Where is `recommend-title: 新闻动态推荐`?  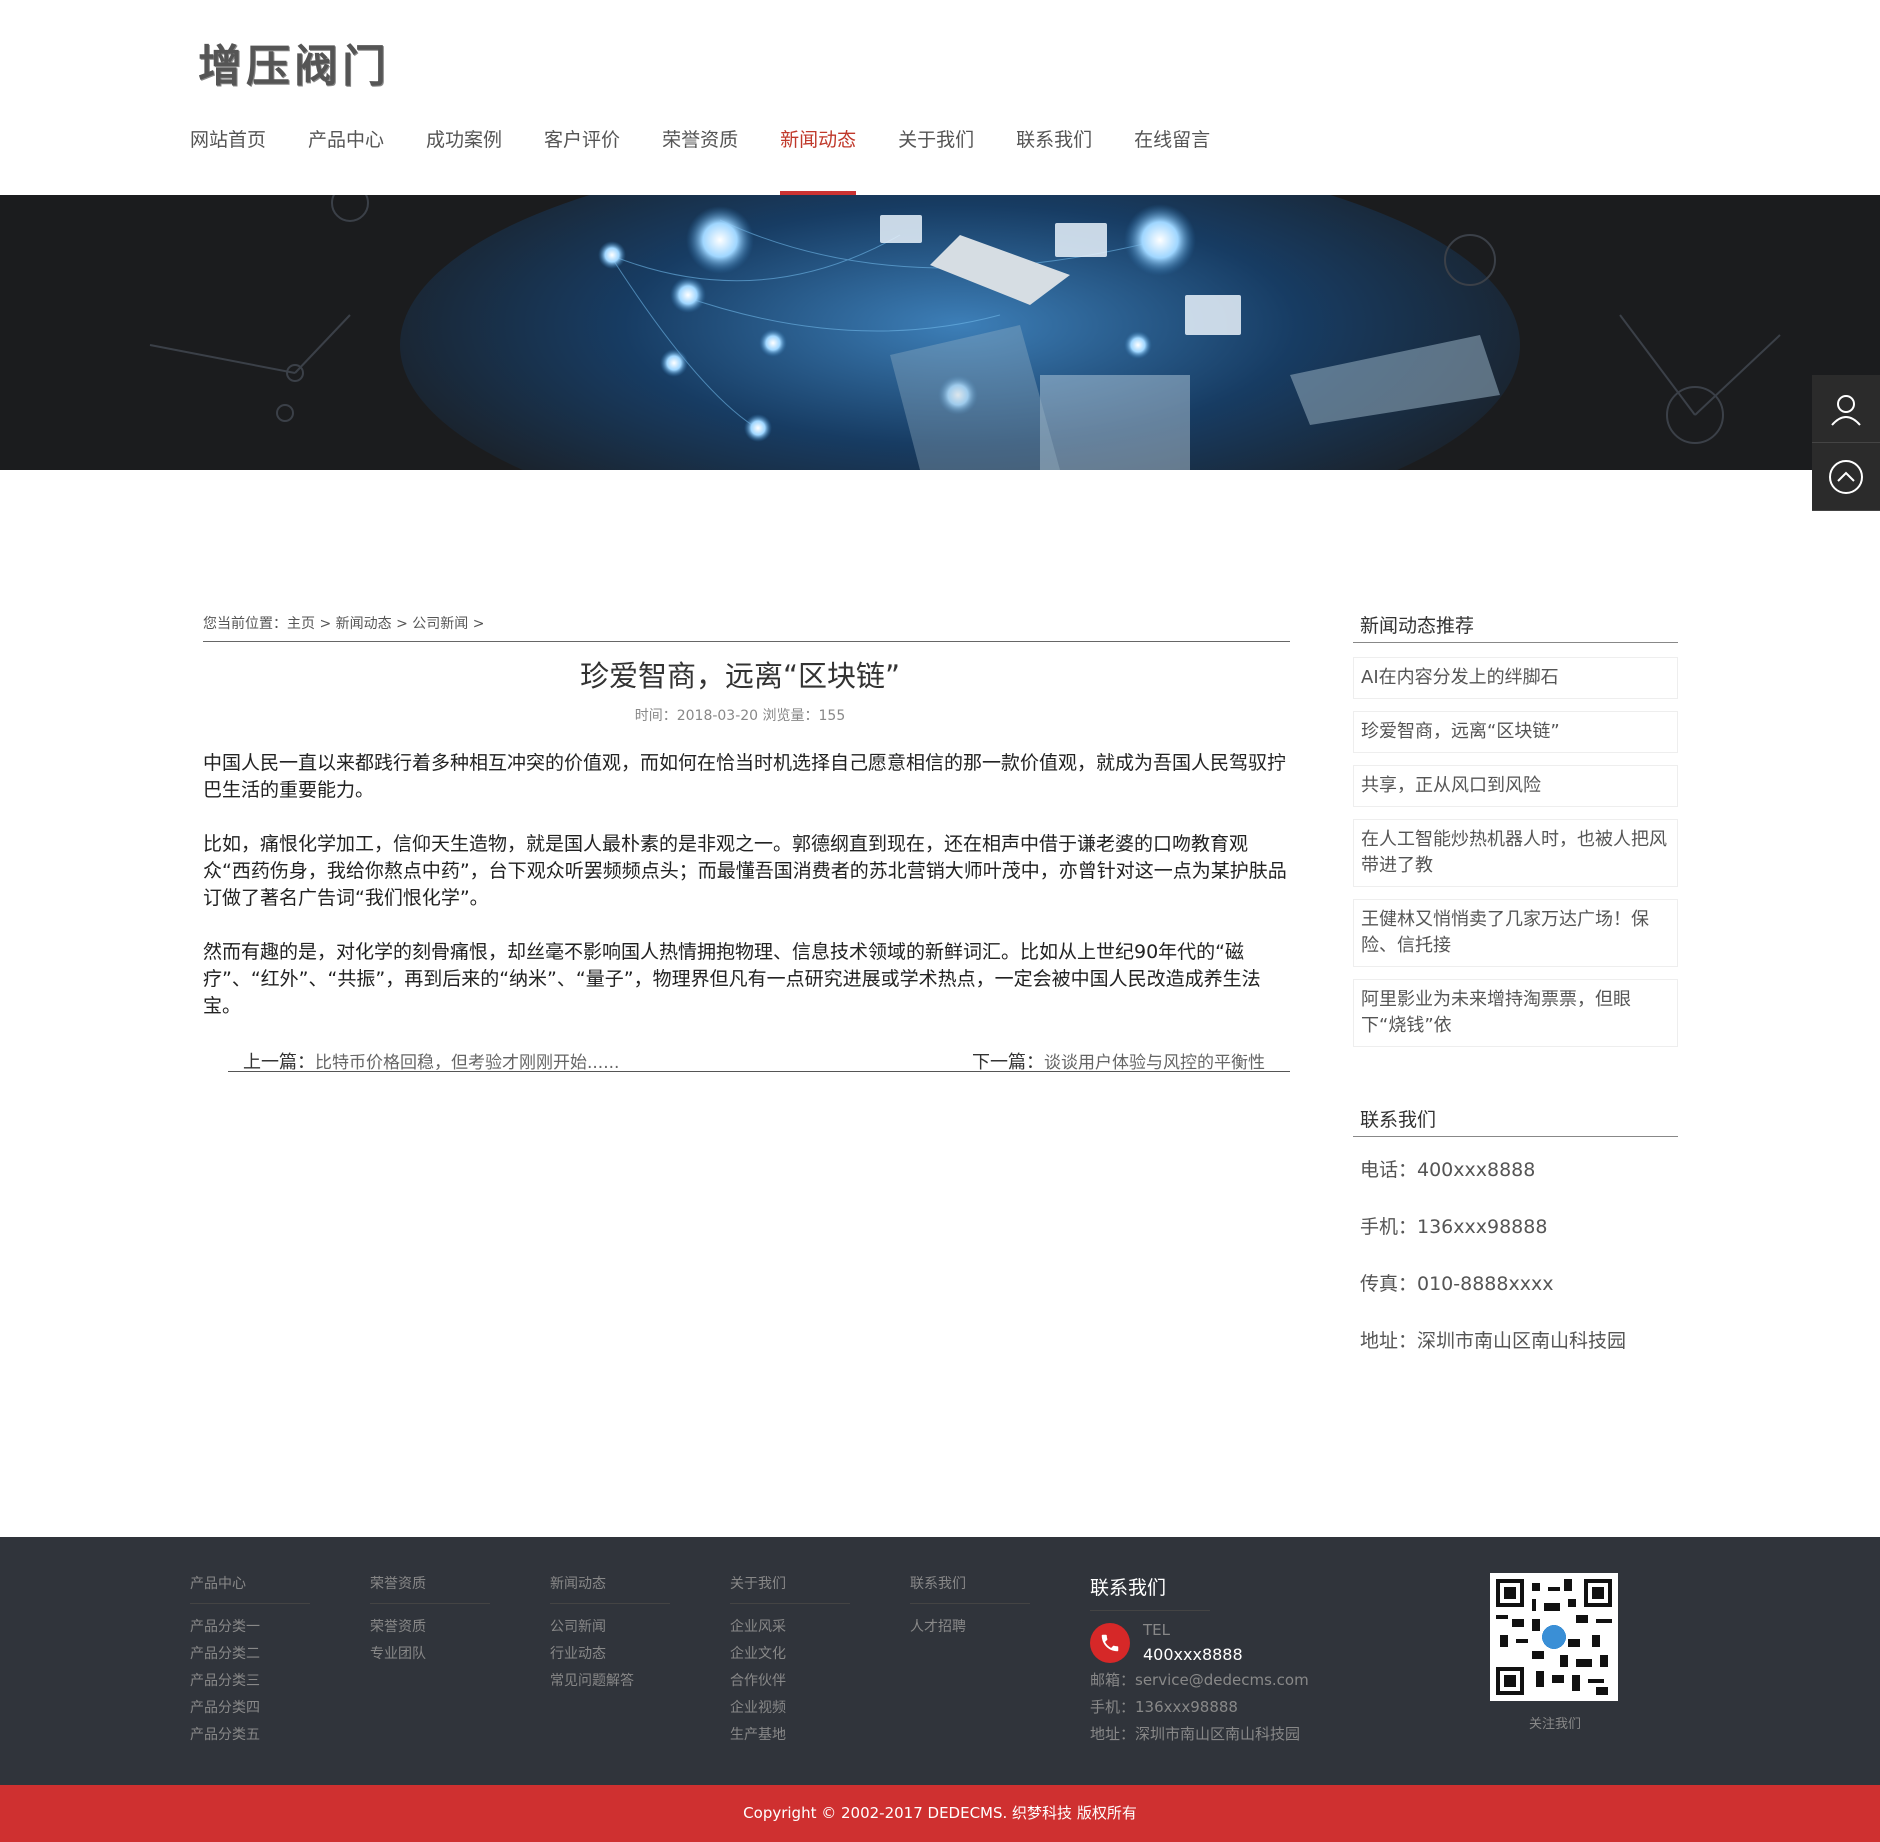
recommend-title: 新闻动态推荐 is located at coordinates (1515, 618).